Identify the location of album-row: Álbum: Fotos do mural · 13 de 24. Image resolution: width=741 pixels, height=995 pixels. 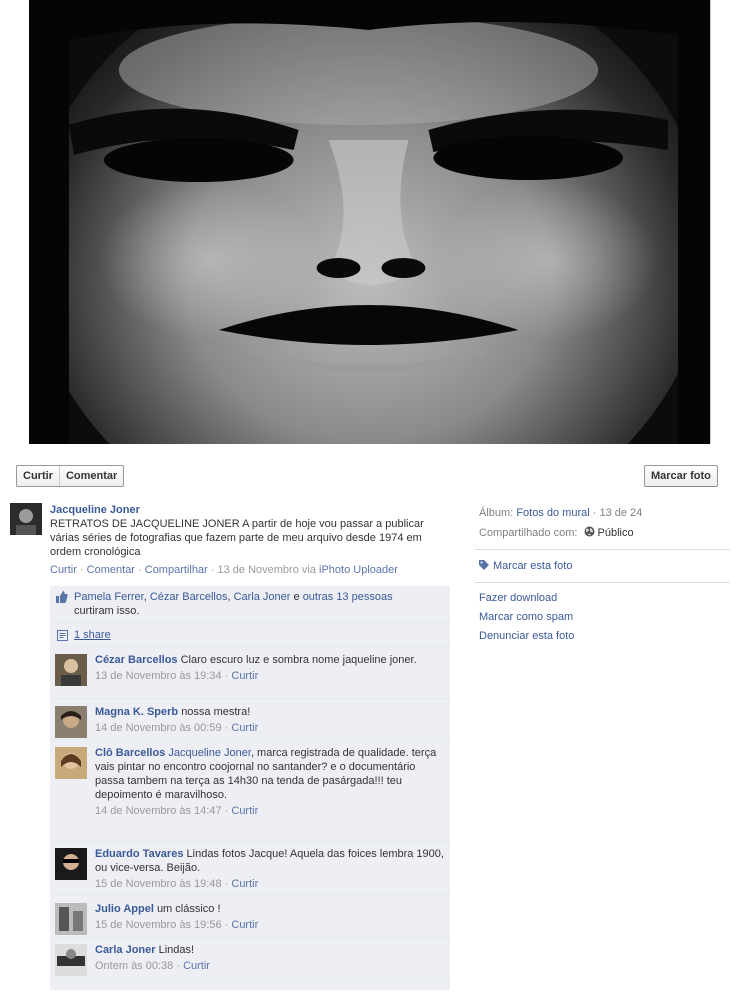
(604, 513).